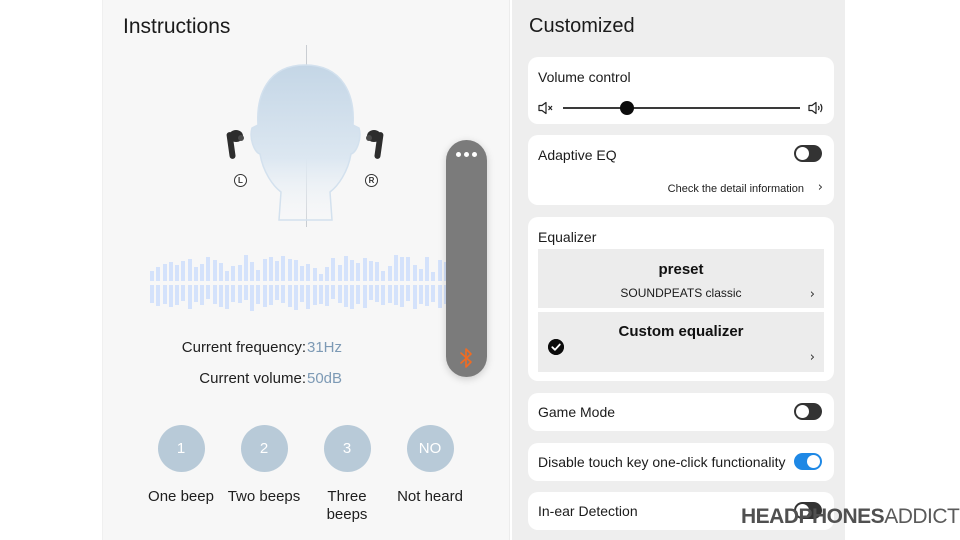 This screenshot has width=960, height=540. I want to click on eq-preset-title: preset, so click(681, 269).